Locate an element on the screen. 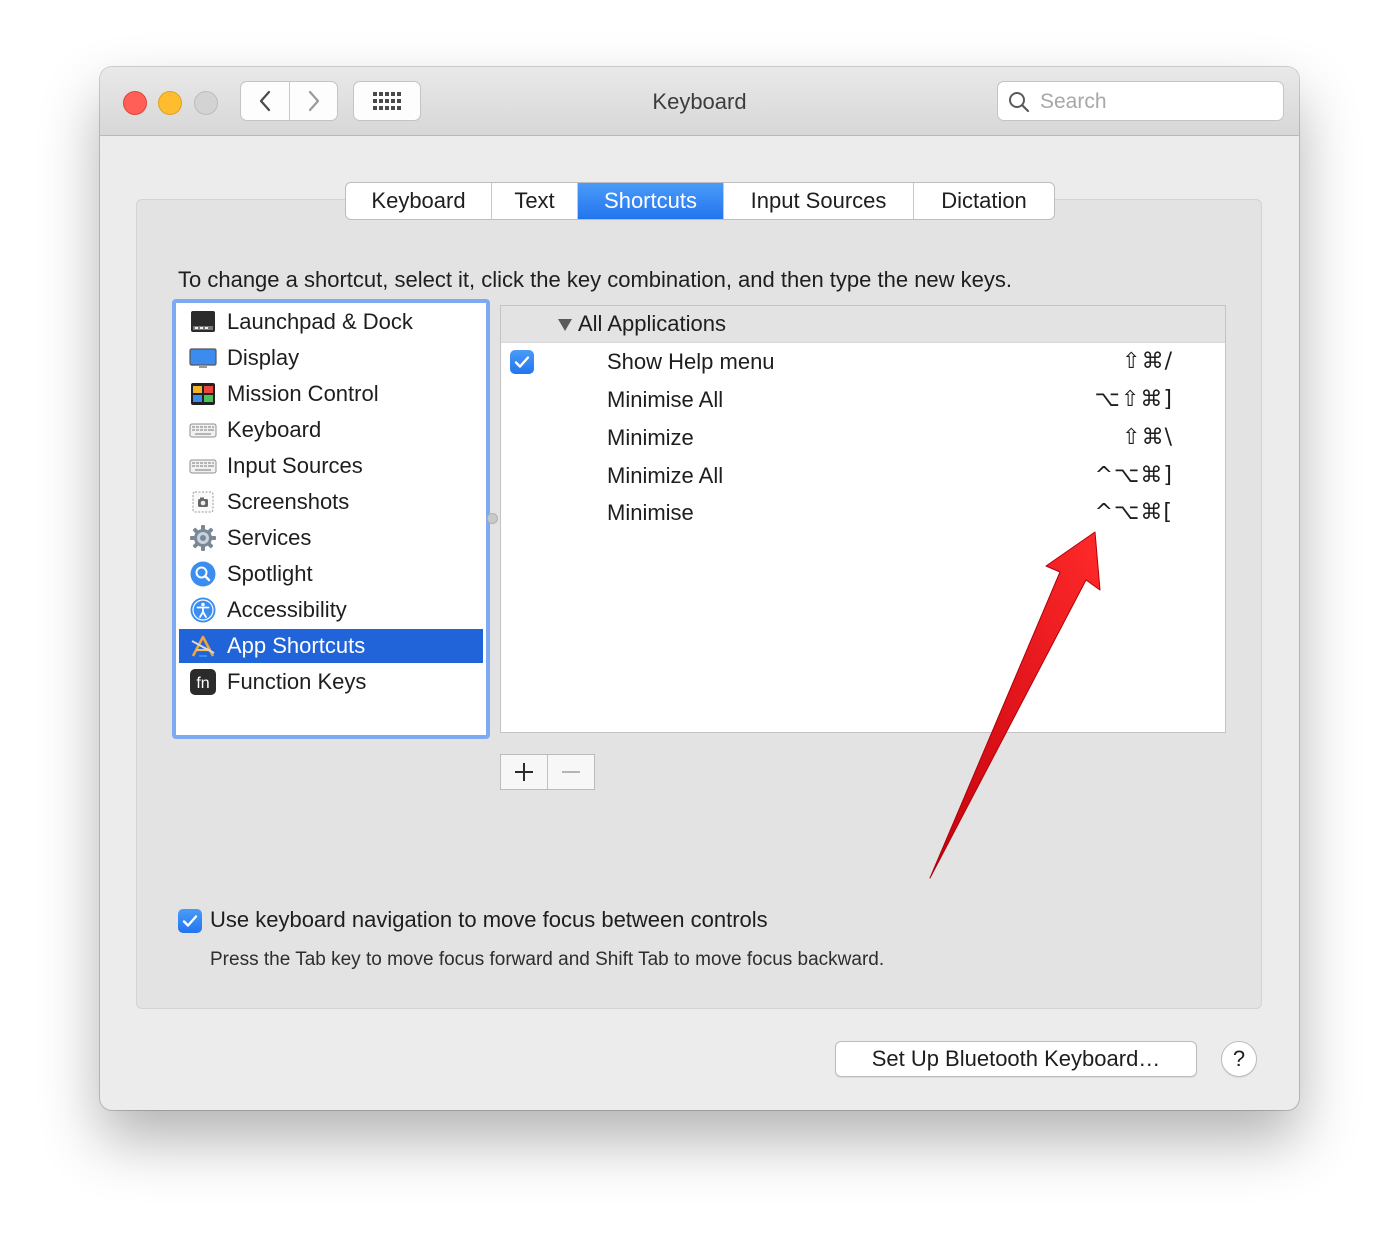 The image size is (1399, 1243). sidebar-item-label: Launchpad & Dock is located at coordinates (320, 321).